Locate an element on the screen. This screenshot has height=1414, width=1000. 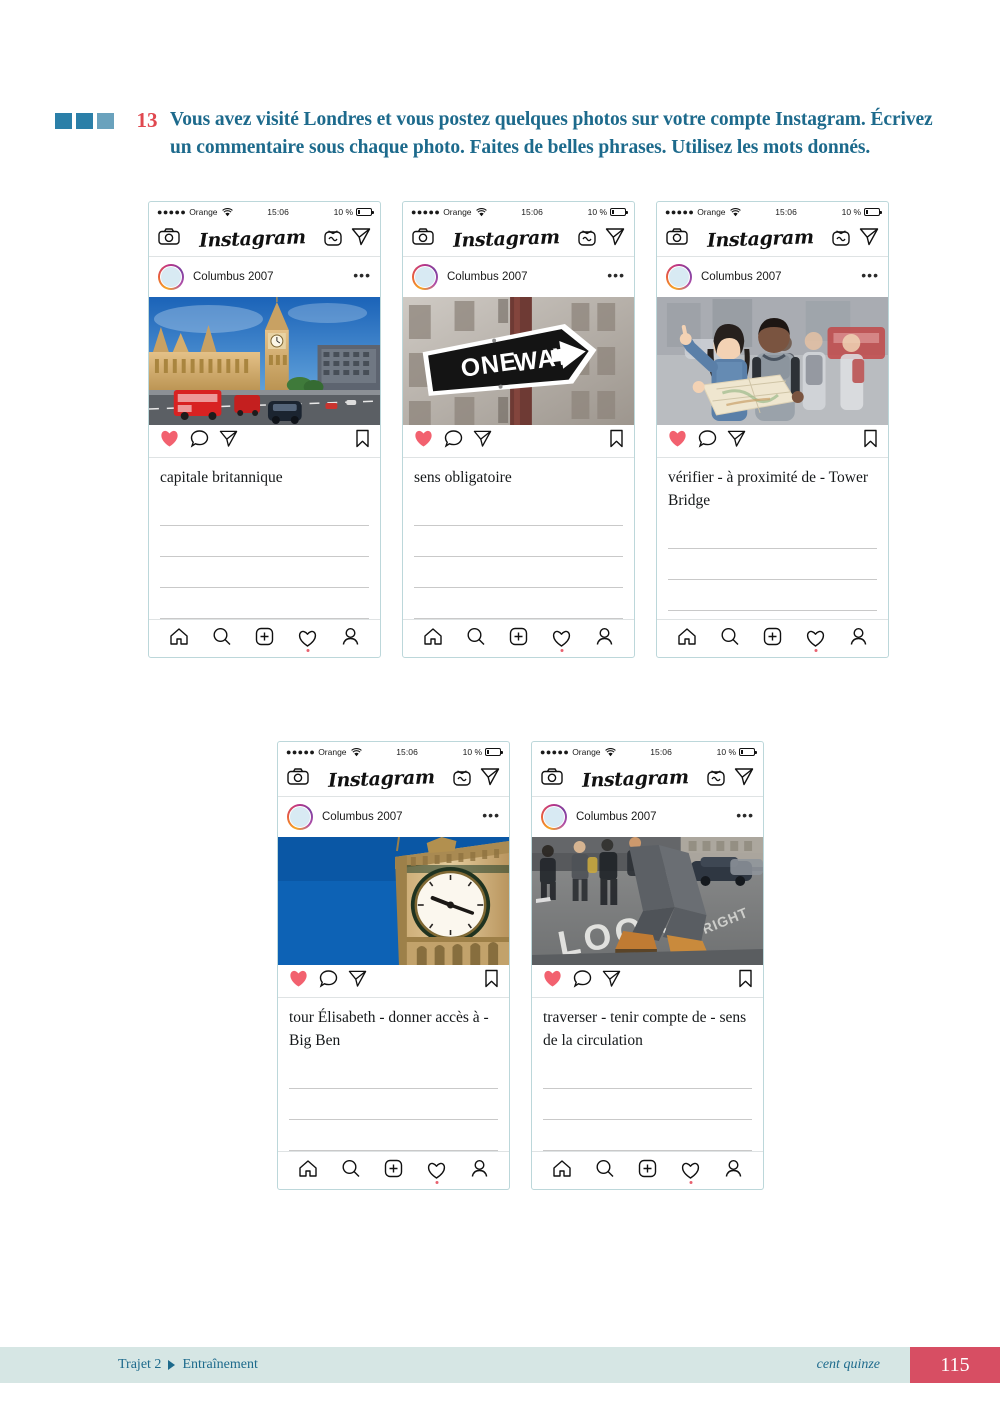
post-photo-tourists-map is located at coordinates (772, 361).